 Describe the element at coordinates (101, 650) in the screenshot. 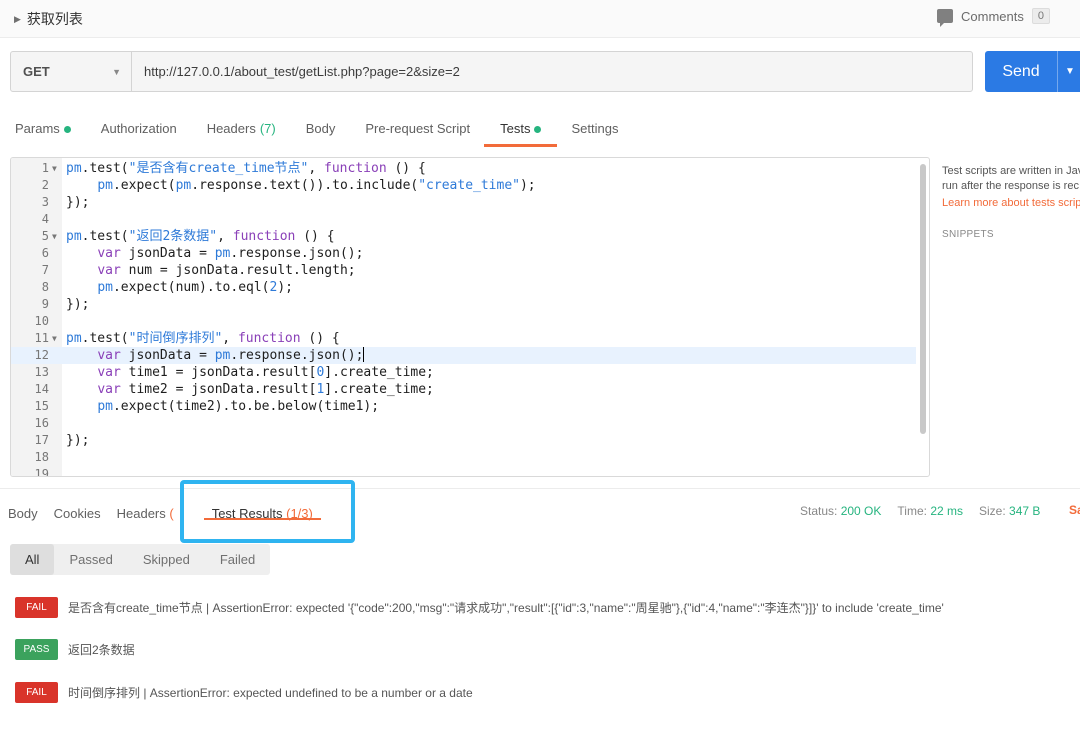

I see `result-message: 返回2条数据` at that location.